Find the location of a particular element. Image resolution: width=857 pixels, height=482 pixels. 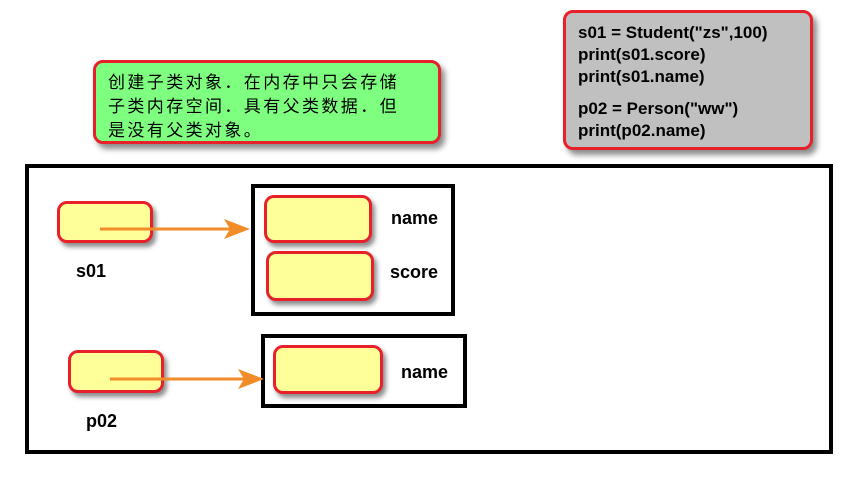

reference-arrows is located at coordinates (182, 304).